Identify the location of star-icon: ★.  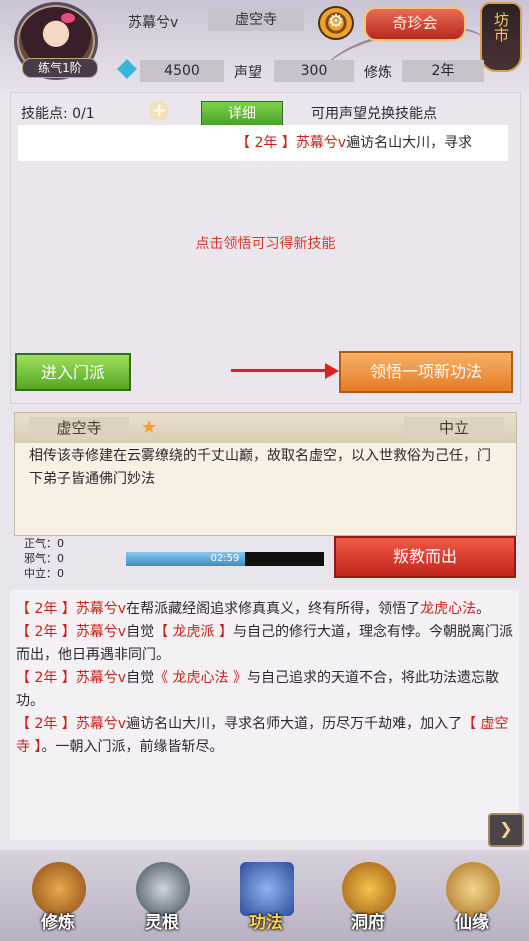
(149, 427).